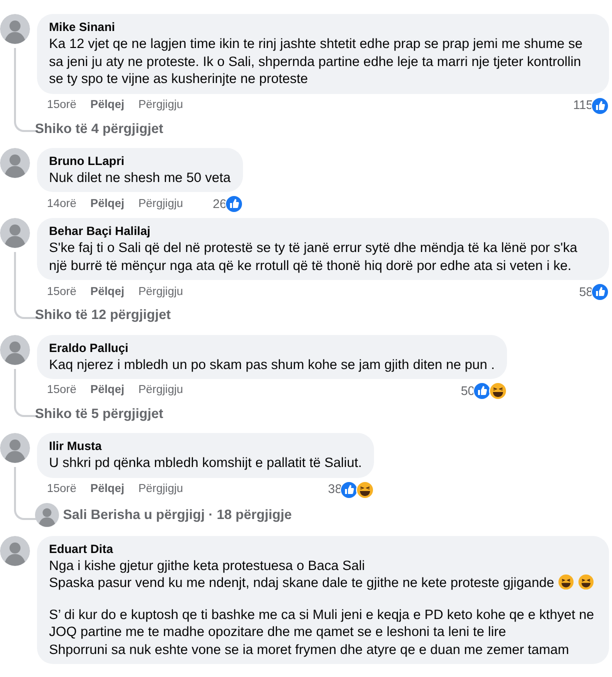 Image resolution: width=612 pixels, height=677 pixels. What do you see at coordinates (103, 315) in the screenshot?
I see `view-replies-link: Shiko të 12 përgjigjet` at bounding box center [103, 315].